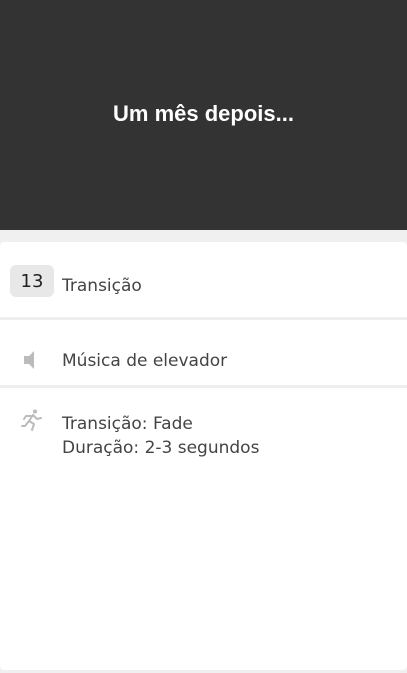 The image size is (407, 673). What do you see at coordinates (32, 281) in the screenshot?
I see `scene-number-badge: 13` at bounding box center [32, 281].